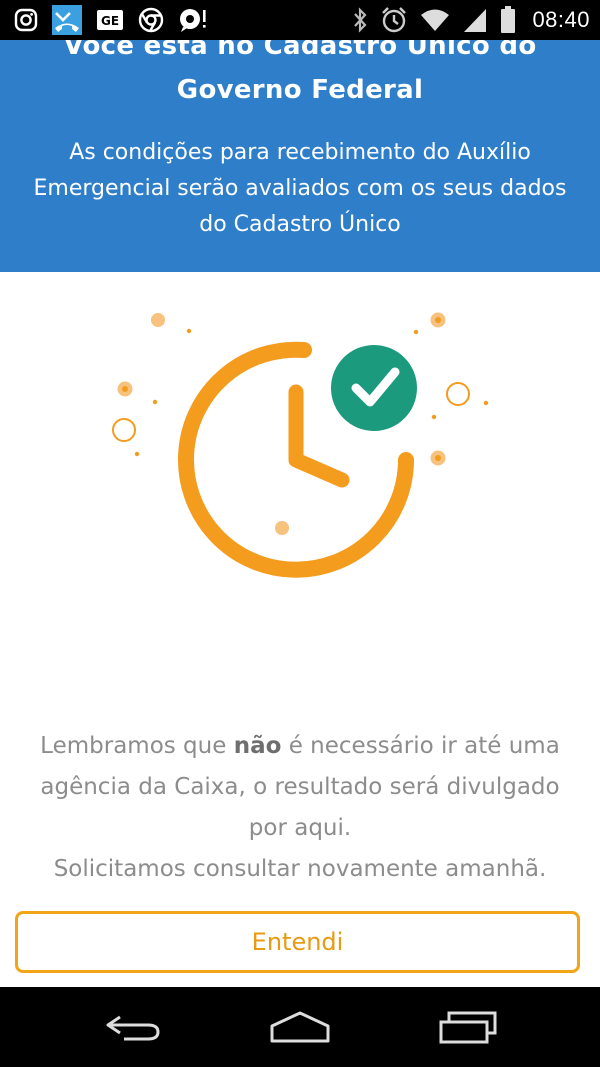 The image size is (600, 1067). I want to click on message-line-3: por aqui., so click(300, 828).